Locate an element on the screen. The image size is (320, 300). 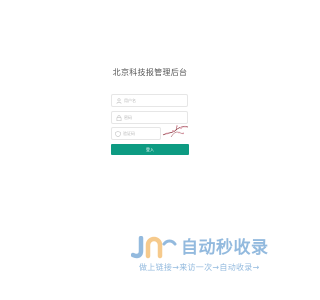
username-field is located at coordinates (149, 100).